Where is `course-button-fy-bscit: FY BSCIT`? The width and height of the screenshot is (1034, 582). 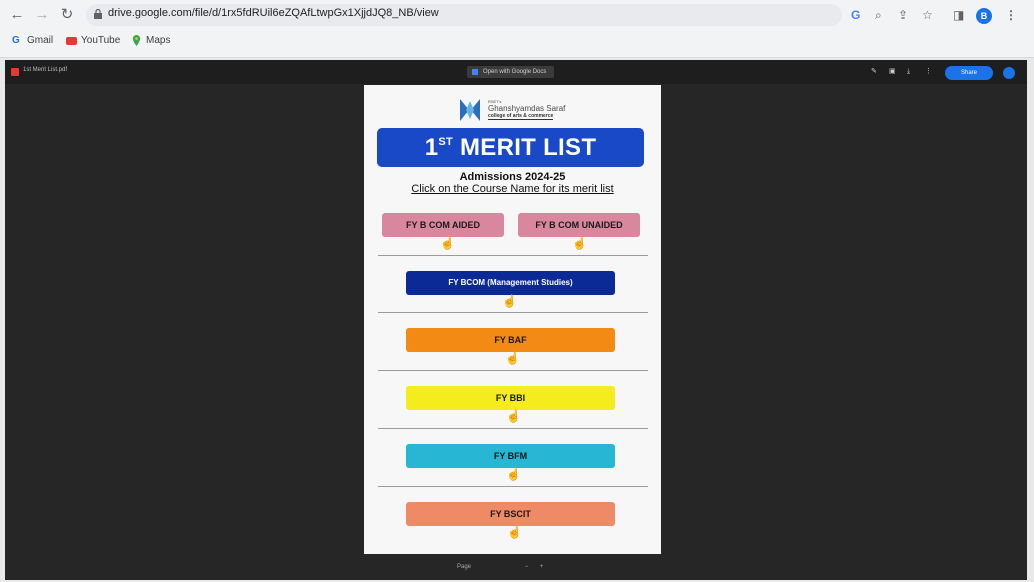
course-button-fy-bscit: FY BSCIT is located at coordinates (510, 514).